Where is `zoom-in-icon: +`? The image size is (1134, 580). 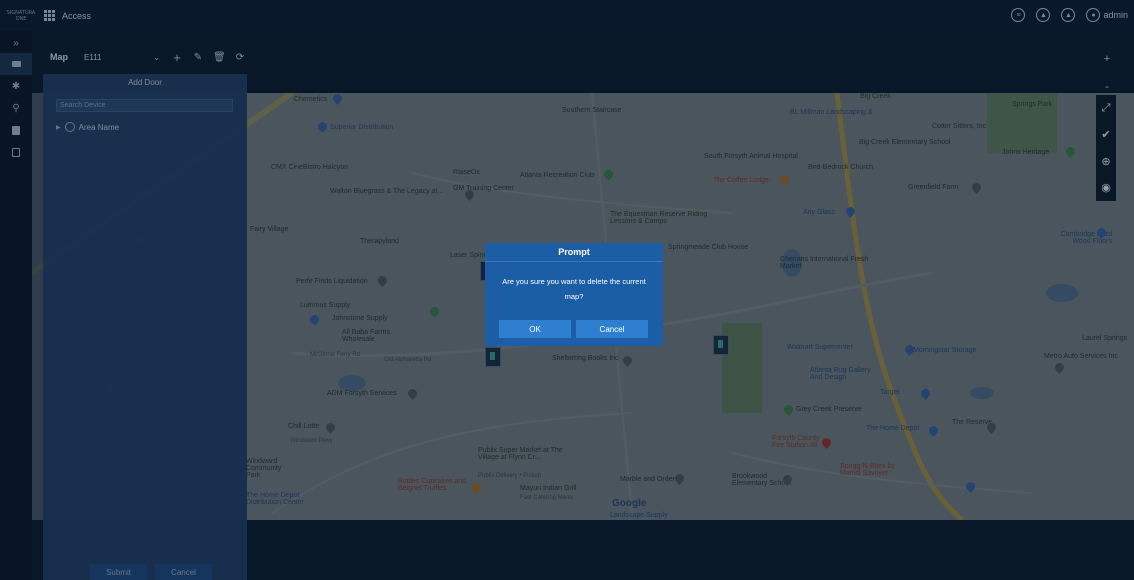 zoom-in-icon: + is located at coordinates (1107, 59).